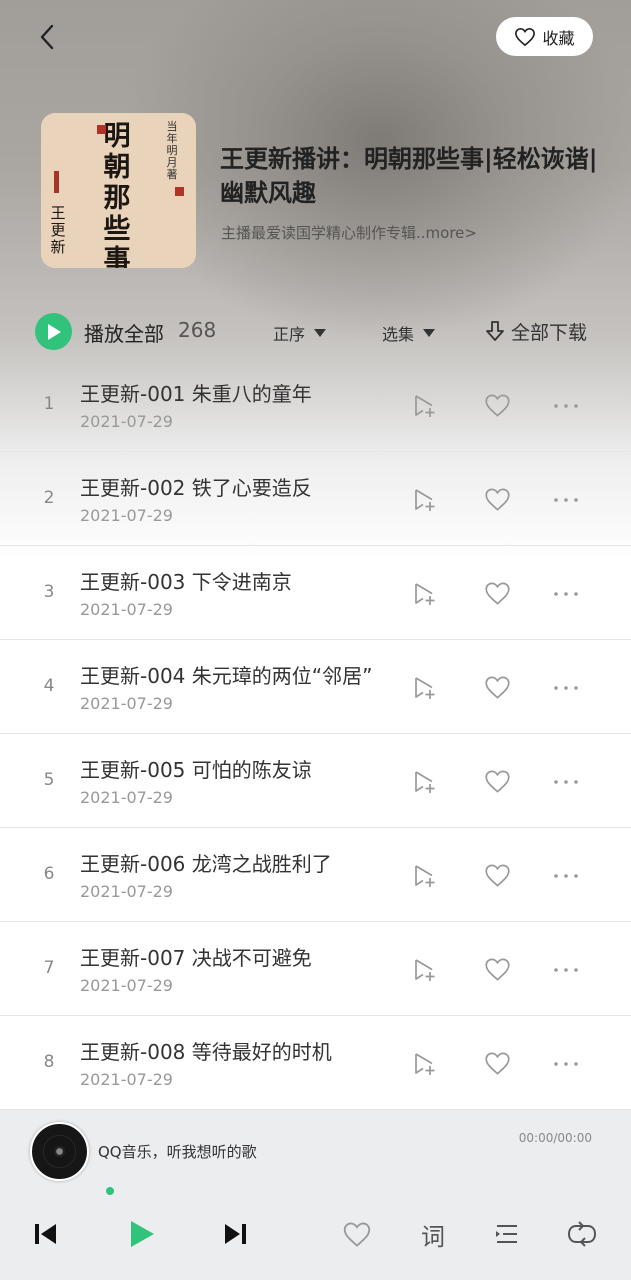 The width and height of the screenshot is (631, 1280). I want to click on list-controls: 播放全部 268 正序 选集 全部下载, so click(315, 331).